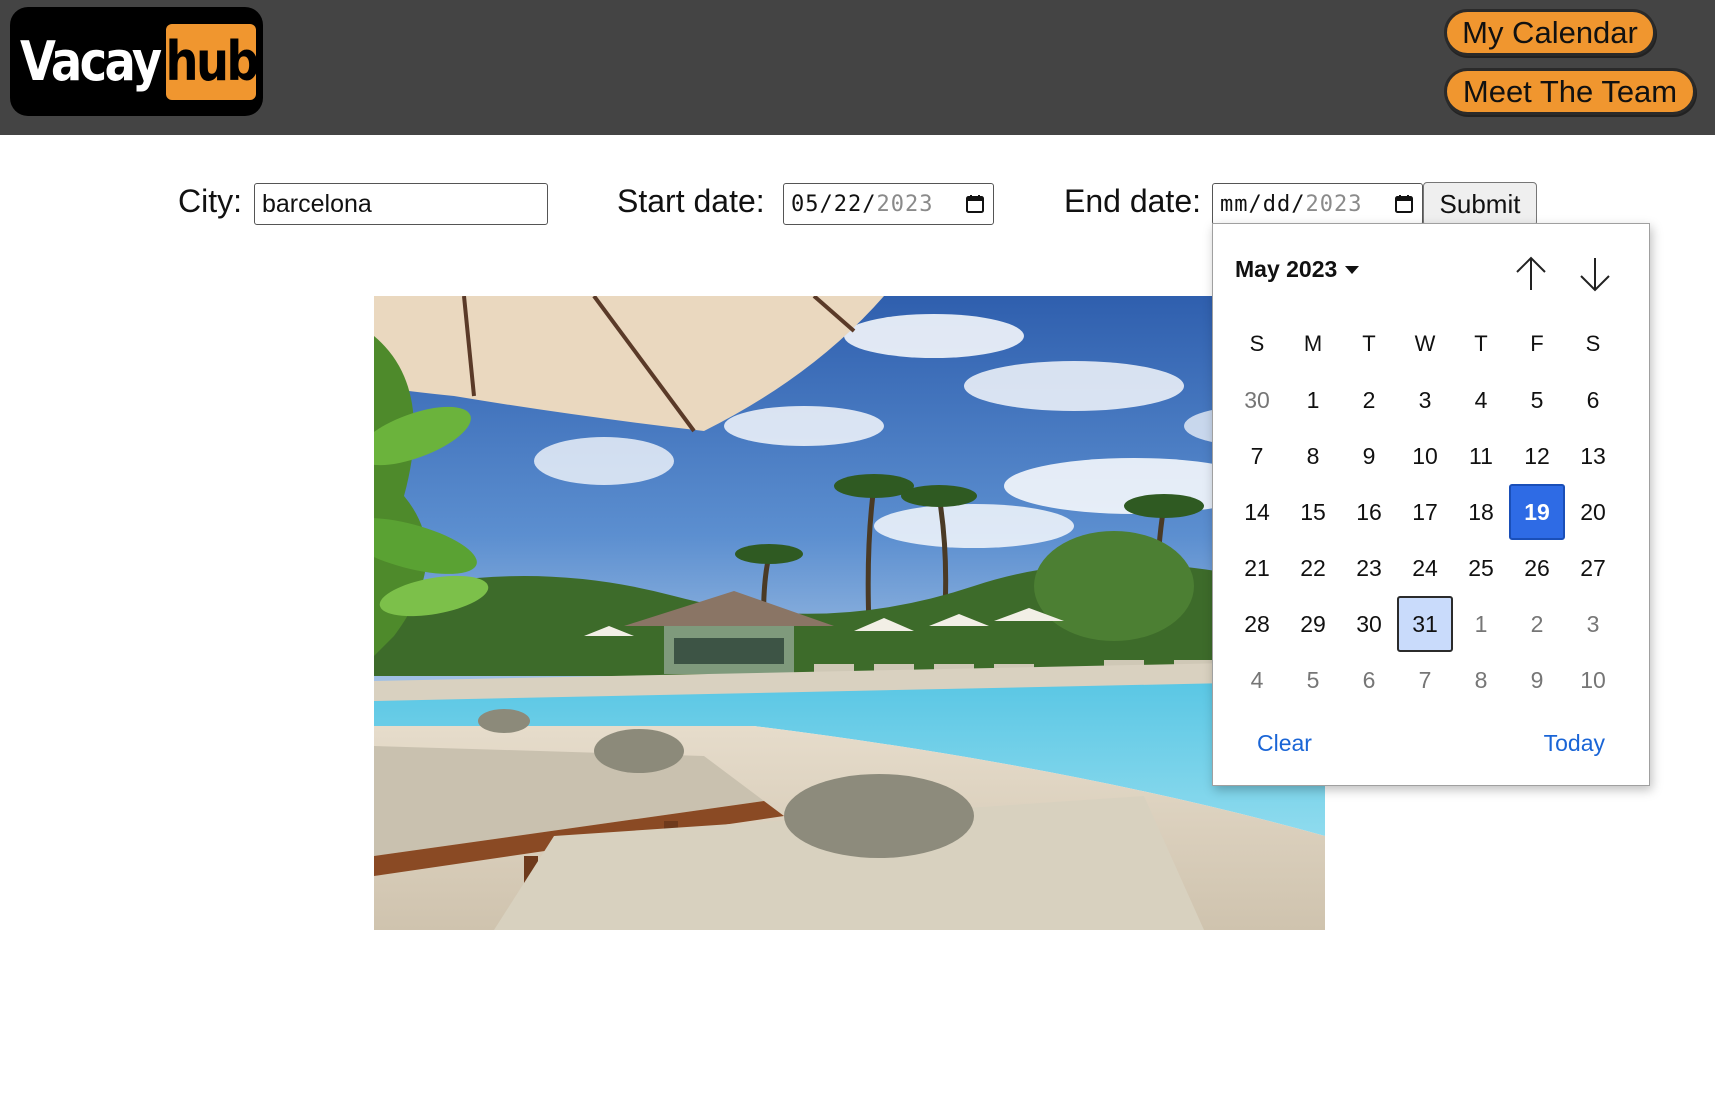  Describe the element at coordinates (862, 204) in the screenshot. I see `start-date-value: 05/22/2023` at that location.